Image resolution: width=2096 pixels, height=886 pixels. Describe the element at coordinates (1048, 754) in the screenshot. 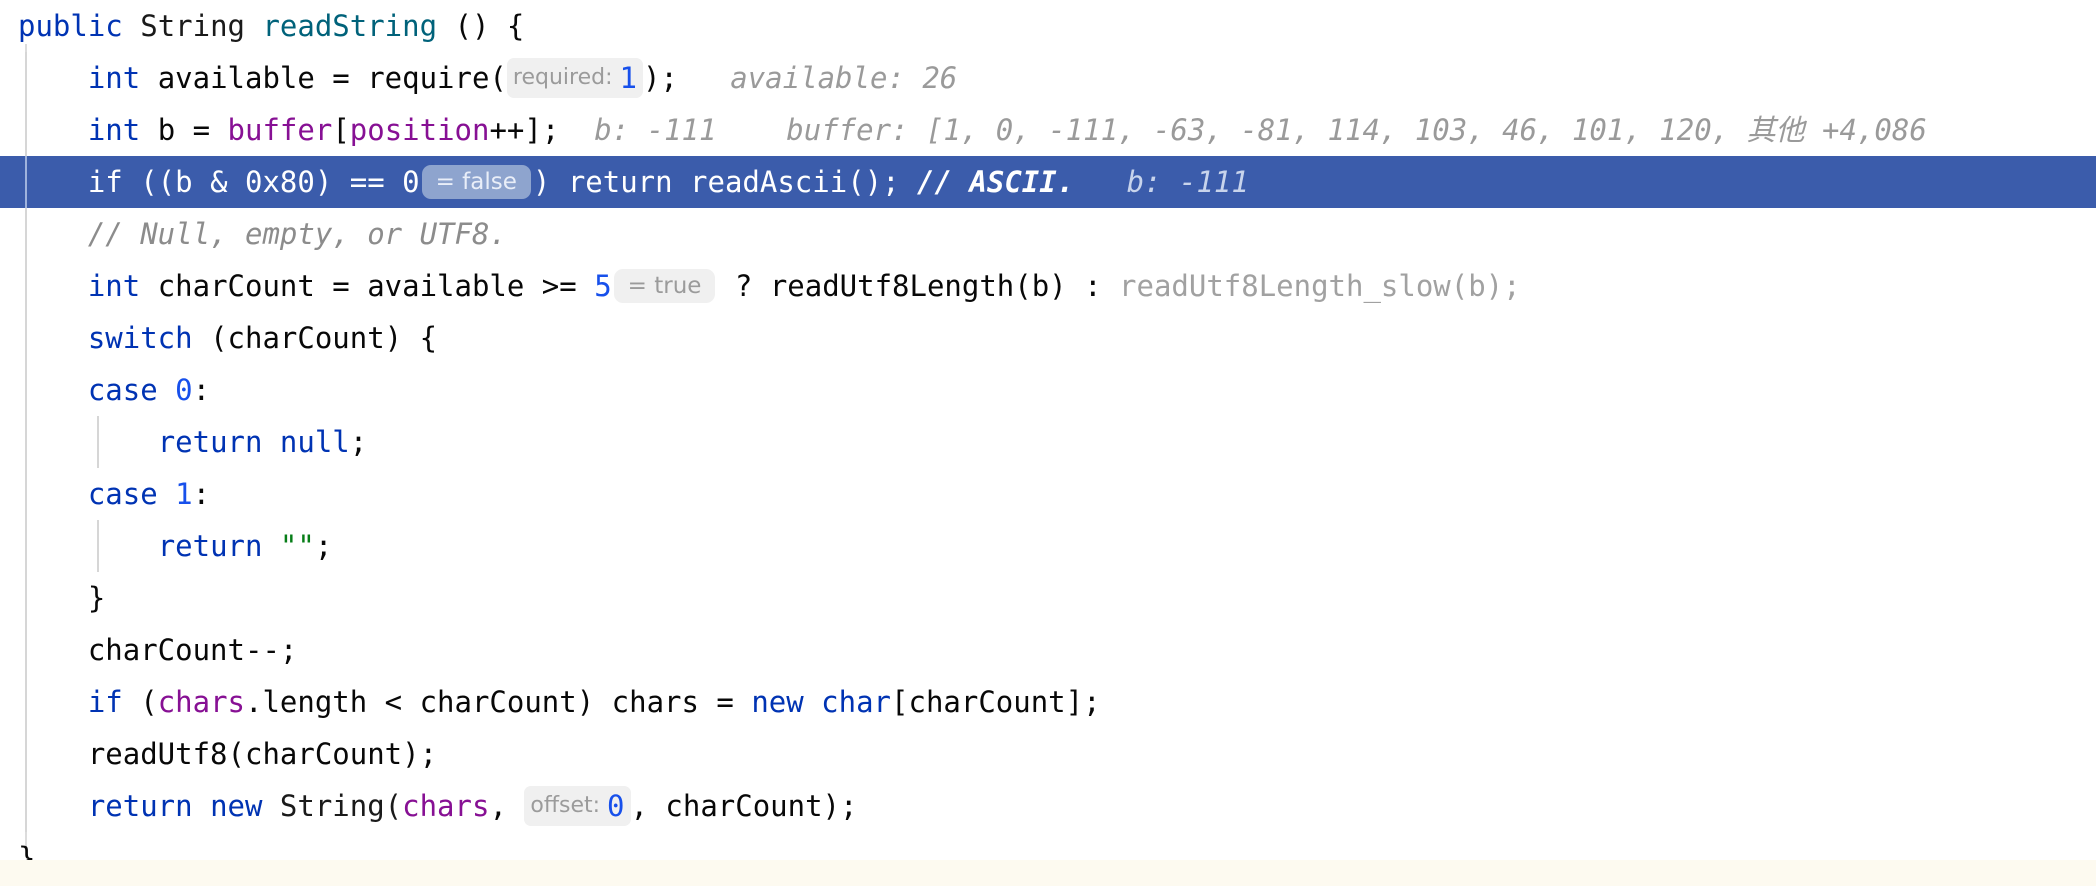

I see `code-line-15: readUtf8(charCount);` at that location.